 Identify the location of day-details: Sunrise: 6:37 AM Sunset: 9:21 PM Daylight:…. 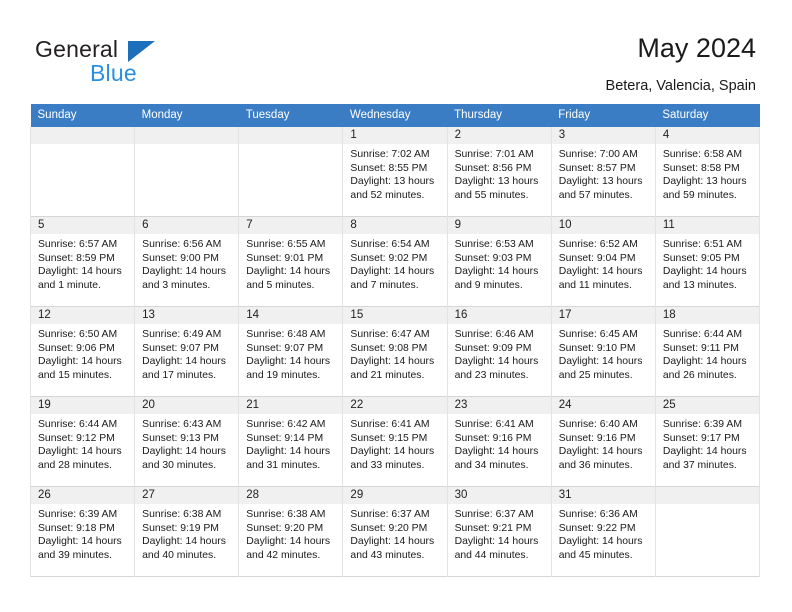
(499, 533).